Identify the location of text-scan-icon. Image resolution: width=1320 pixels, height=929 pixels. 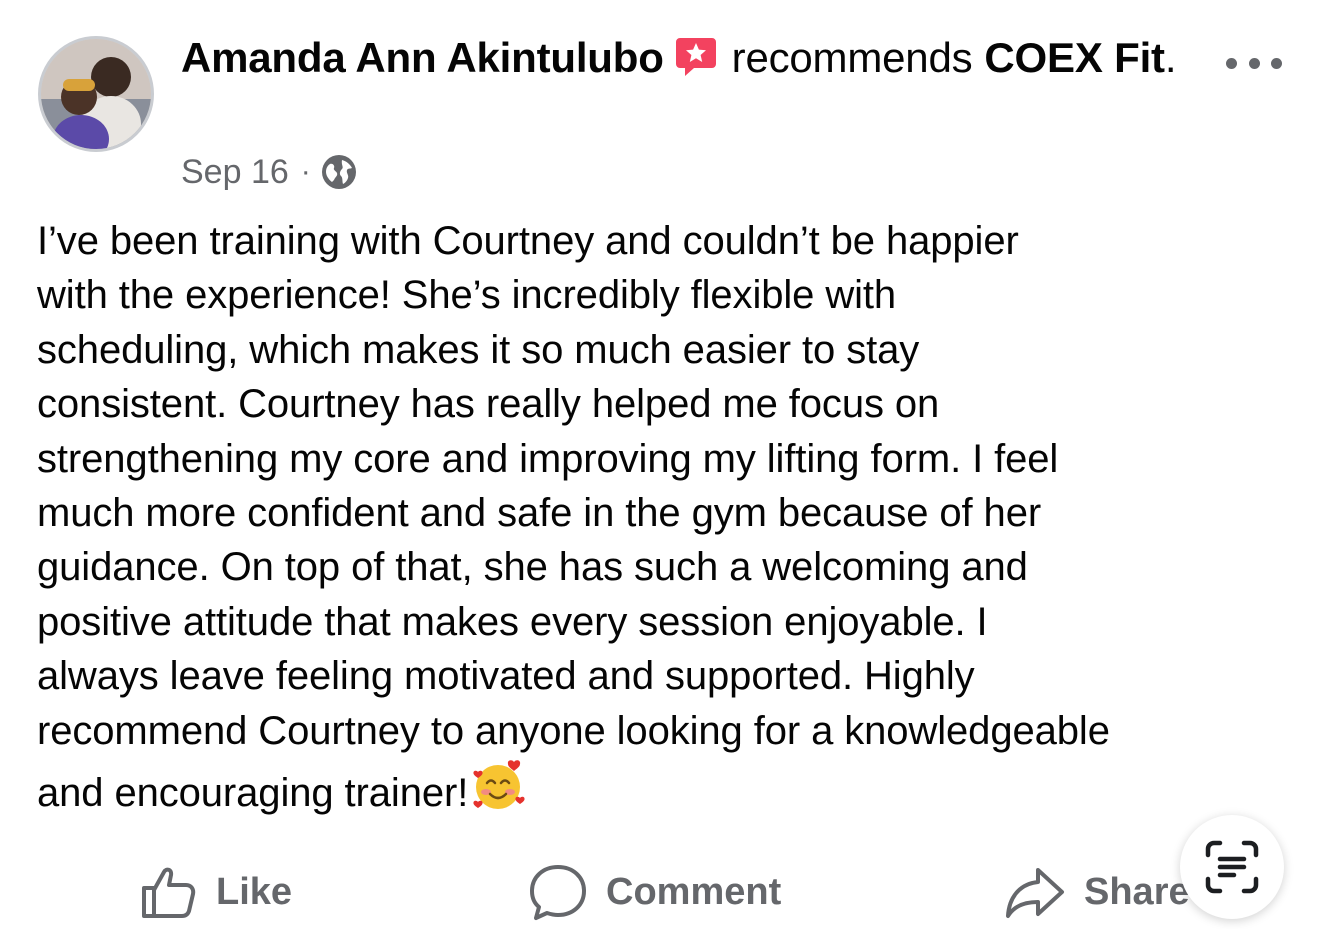
(1232, 867).